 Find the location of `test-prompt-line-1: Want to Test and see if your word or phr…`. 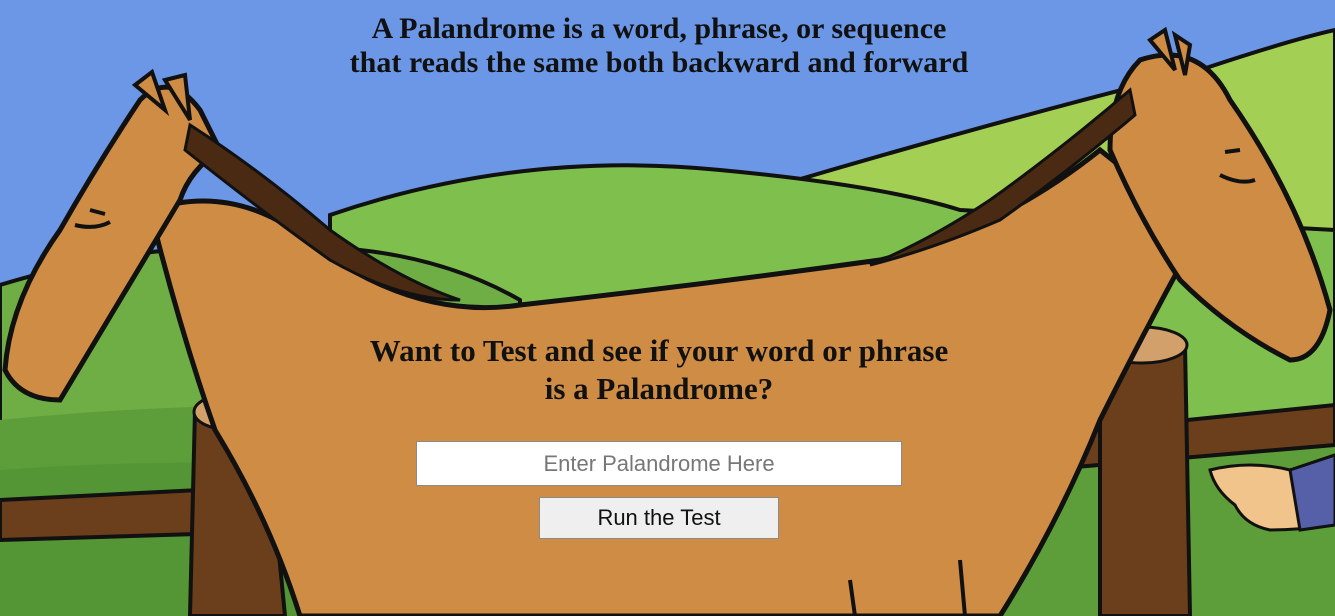

test-prompt-line-1: Want to Test and see if your word or phr… is located at coordinates (659, 350).